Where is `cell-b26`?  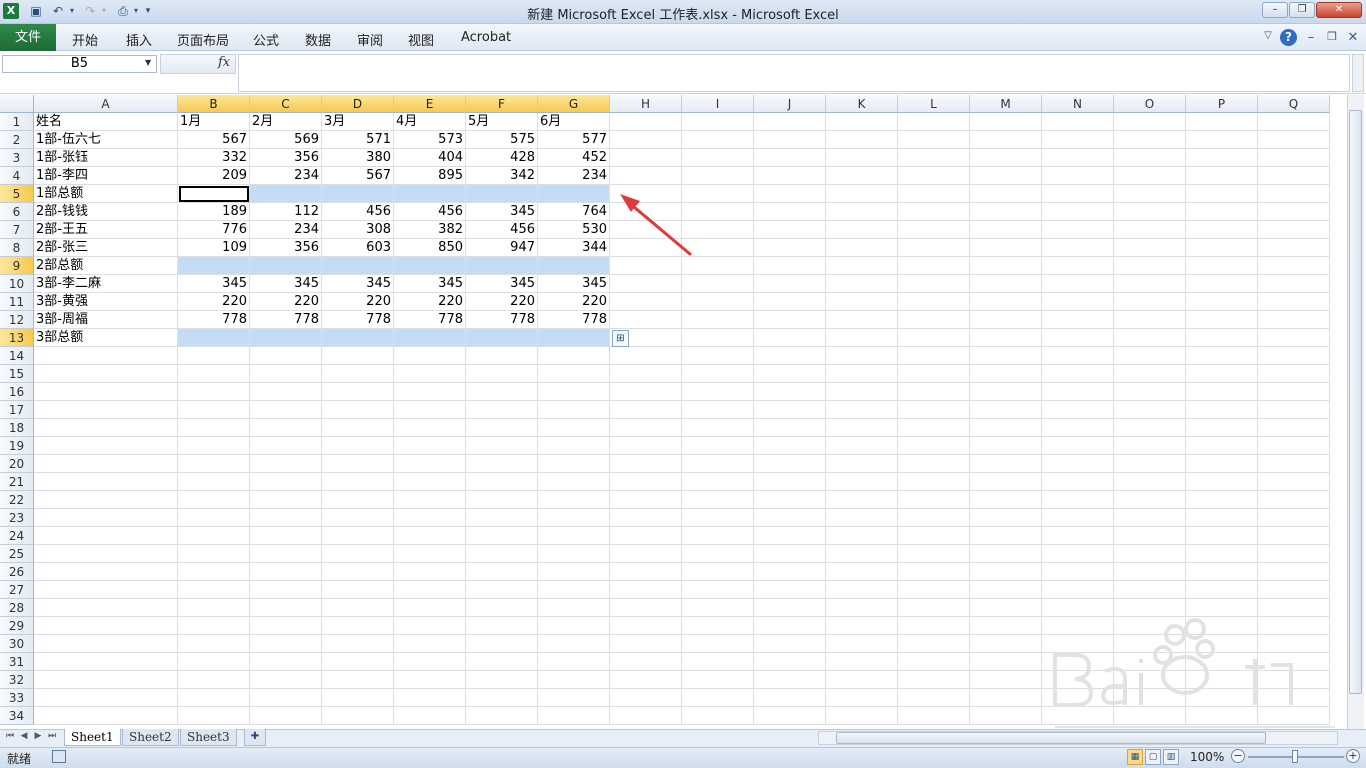 cell-b26 is located at coordinates (214, 572).